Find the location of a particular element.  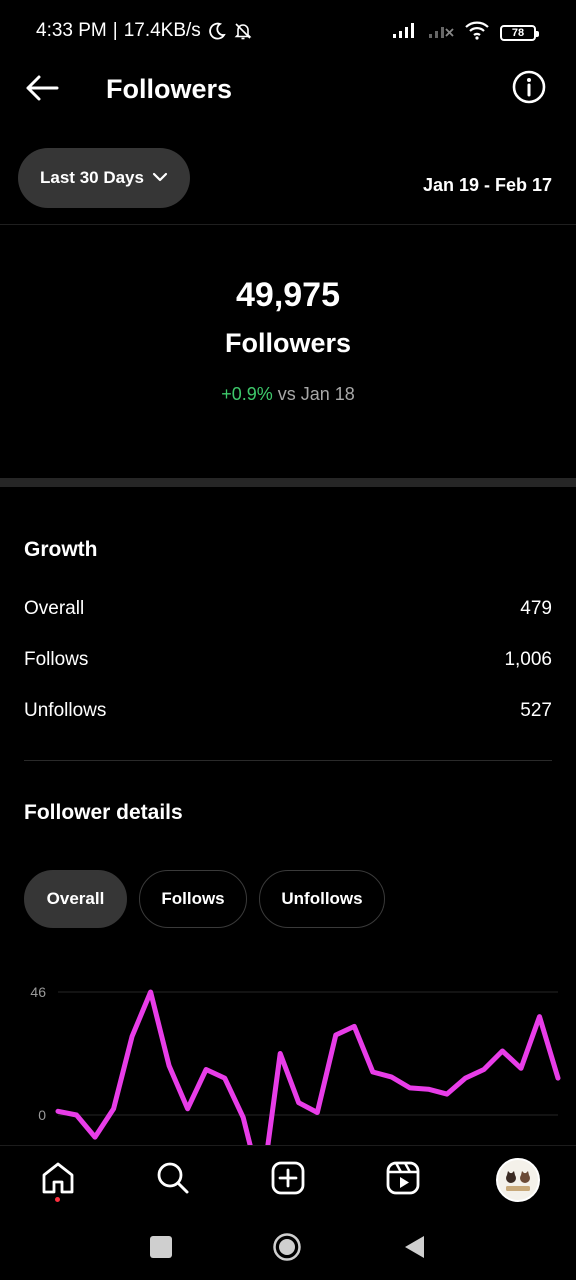

growth-row-label: Overall is located at coordinates (54, 608).